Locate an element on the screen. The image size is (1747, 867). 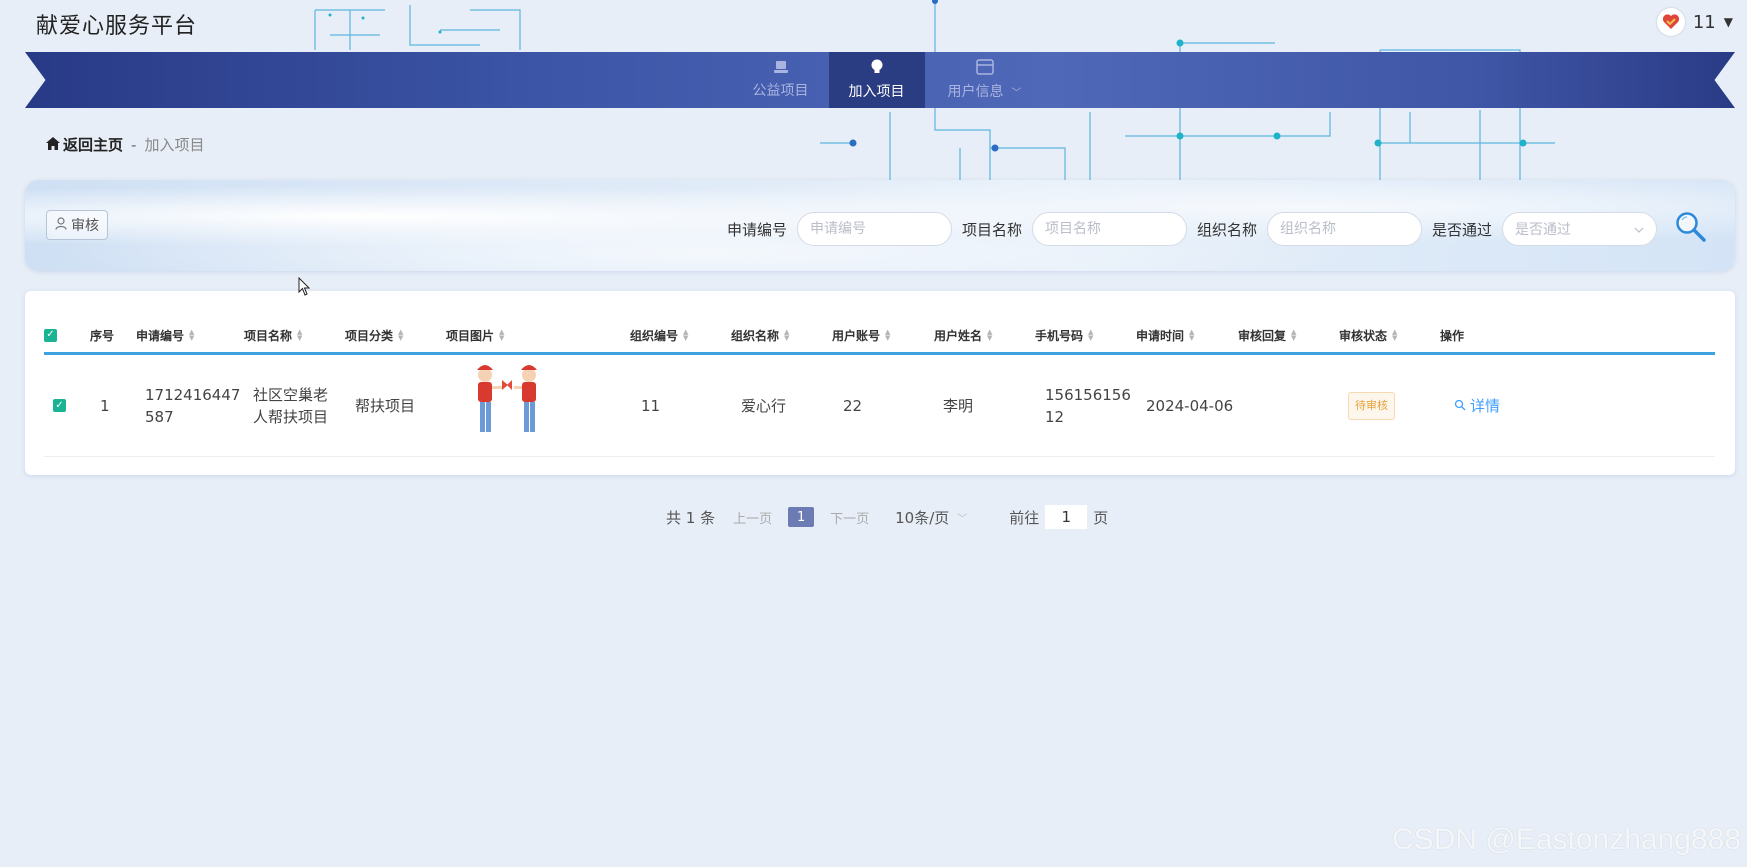
col-project-name: 项目名称 ▲ ▼ is located at coordinates (273, 335).